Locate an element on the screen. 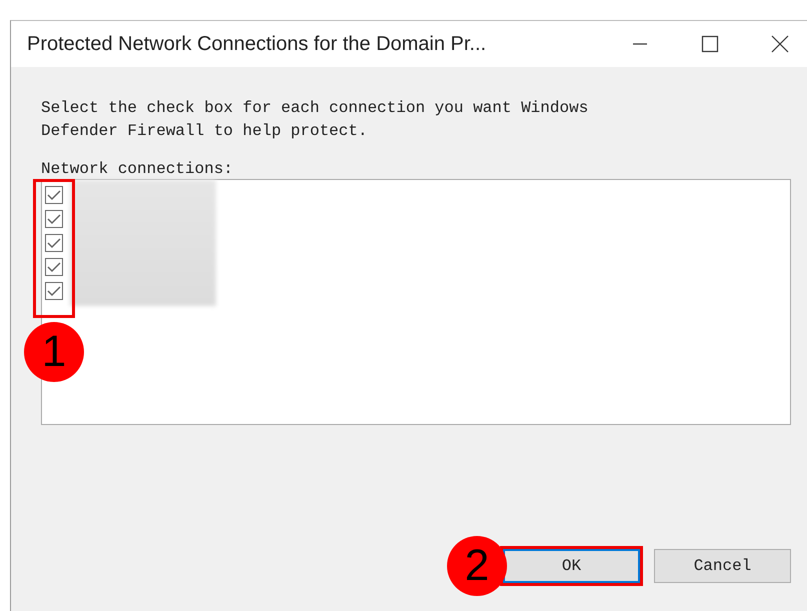 This screenshot has height=611, width=807. instructions-text: Select the check box for each connection you want Windows Defender Firewall to help protect. is located at coordinates (315, 120).